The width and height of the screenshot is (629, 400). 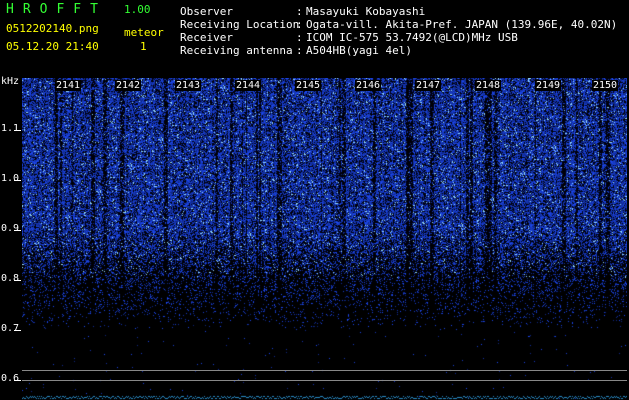 I want to click on field-label-location: Receiving Location, so click(x=240, y=24).